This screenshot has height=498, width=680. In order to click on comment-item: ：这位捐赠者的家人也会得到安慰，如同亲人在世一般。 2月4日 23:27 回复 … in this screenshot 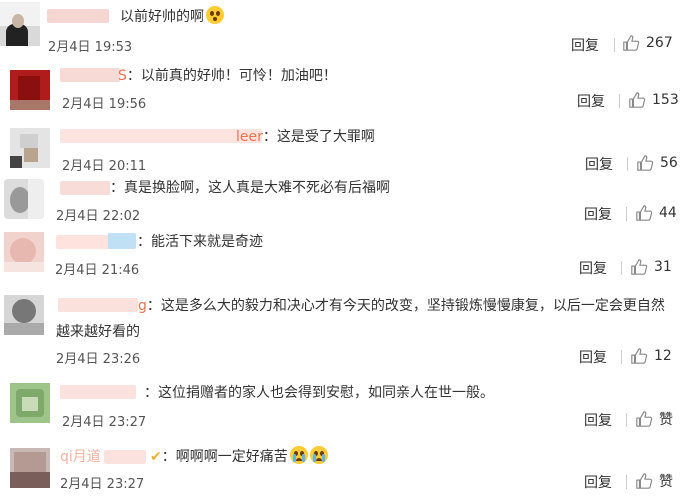, I will do `click(340, 403)`.